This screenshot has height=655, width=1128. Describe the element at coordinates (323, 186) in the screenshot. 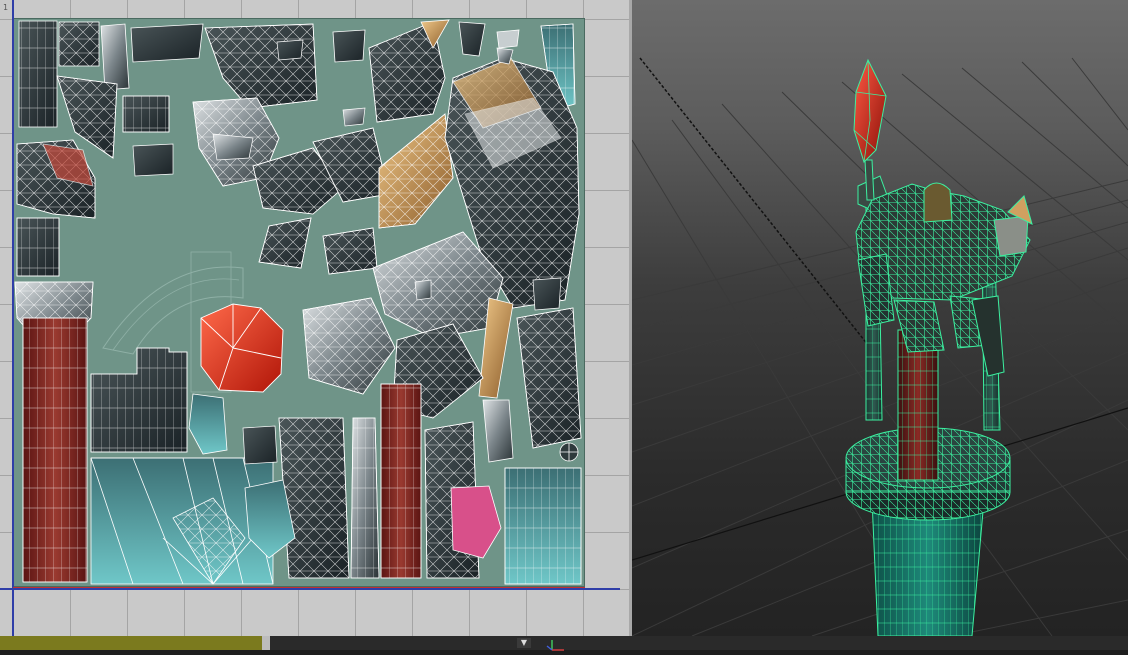

I see `uv-shells-center` at that location.